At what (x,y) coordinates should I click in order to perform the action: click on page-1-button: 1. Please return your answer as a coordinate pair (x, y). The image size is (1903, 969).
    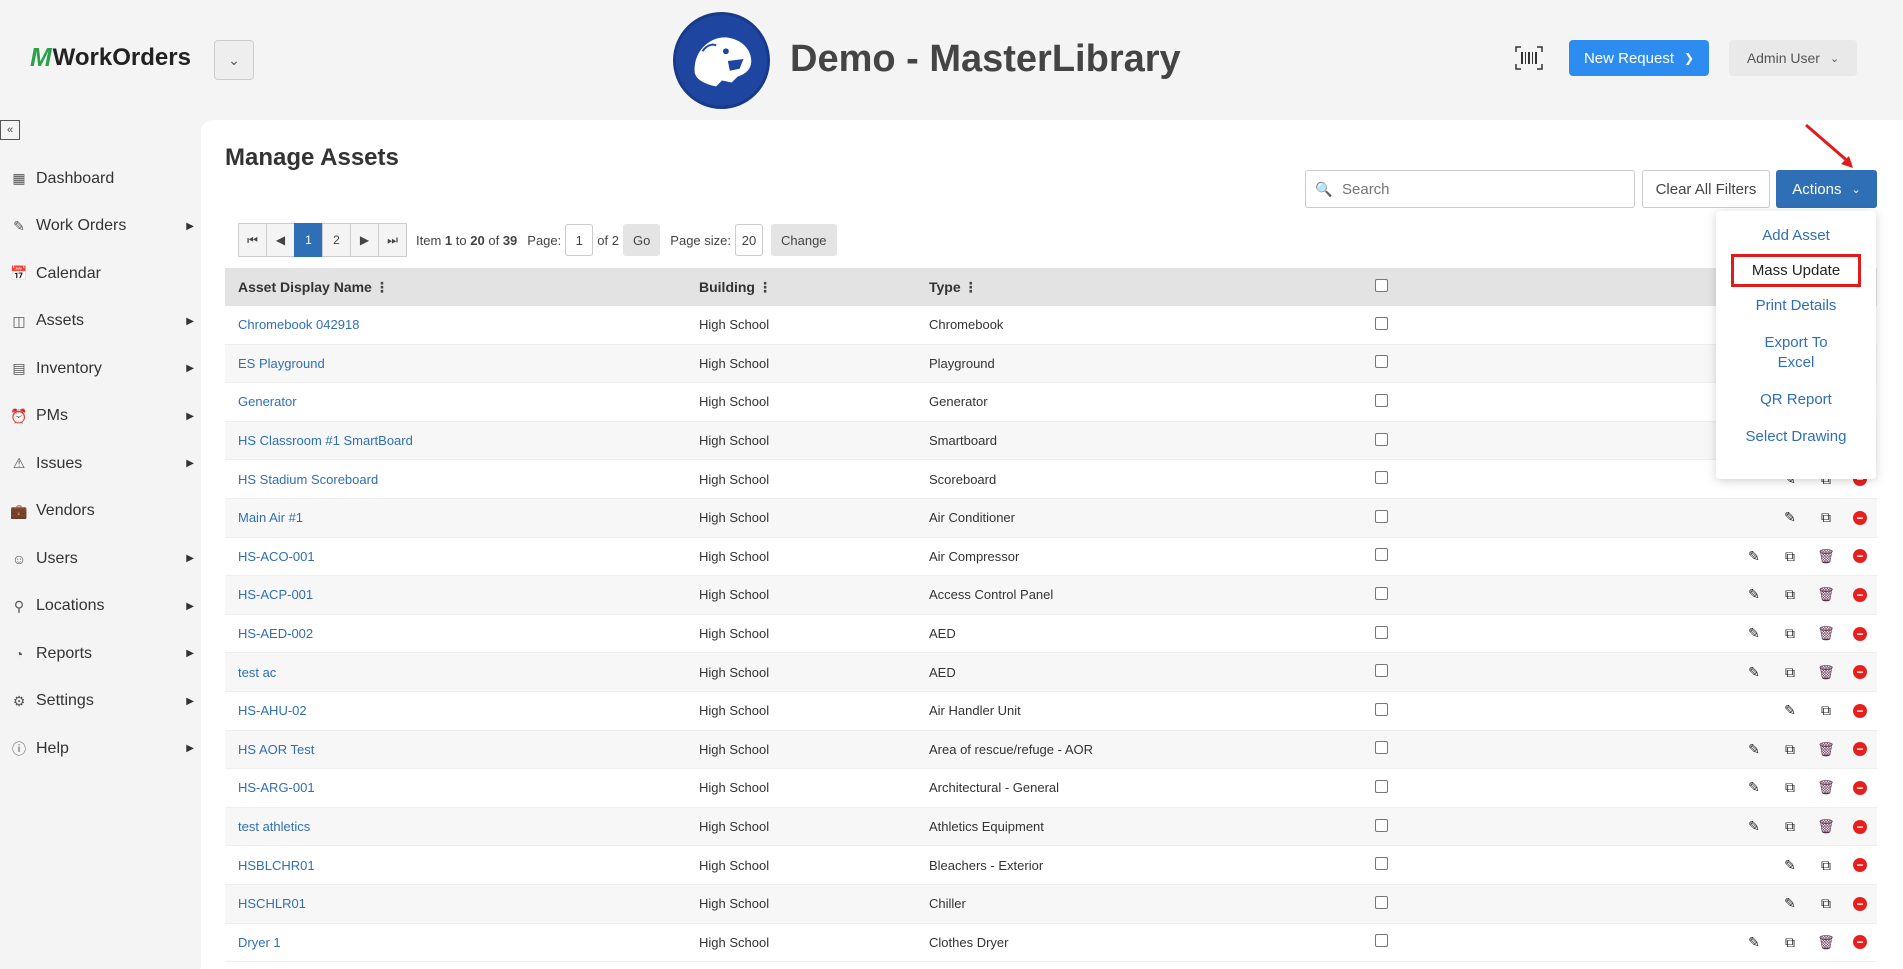
    Looking at the image, I should click on (308, 240).